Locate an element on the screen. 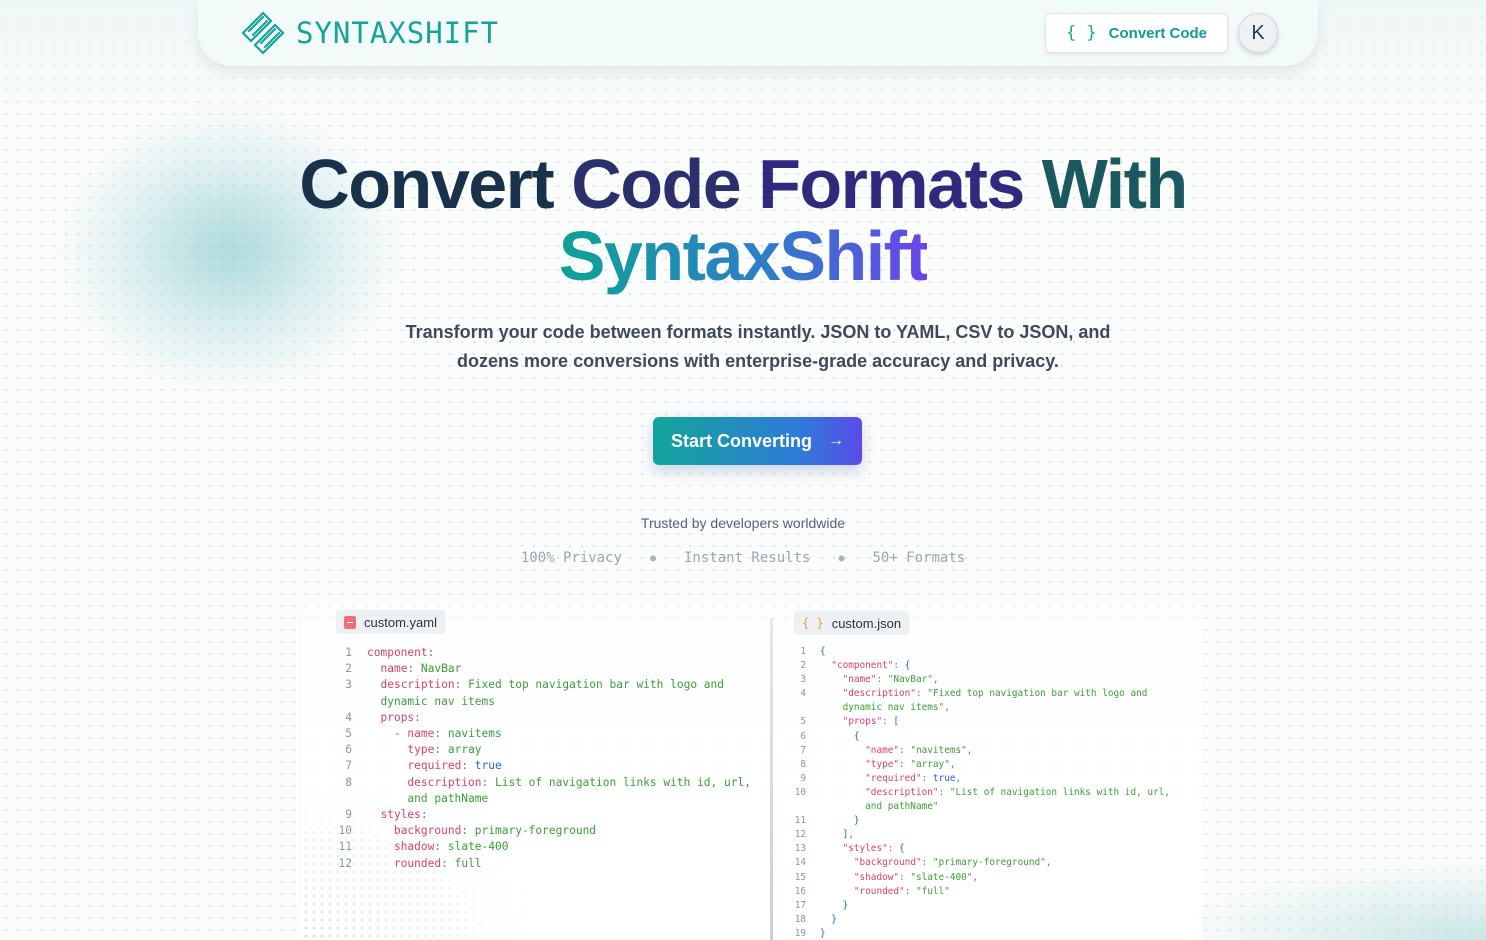  code-token: NavBar is located at coordinates (441, 669).